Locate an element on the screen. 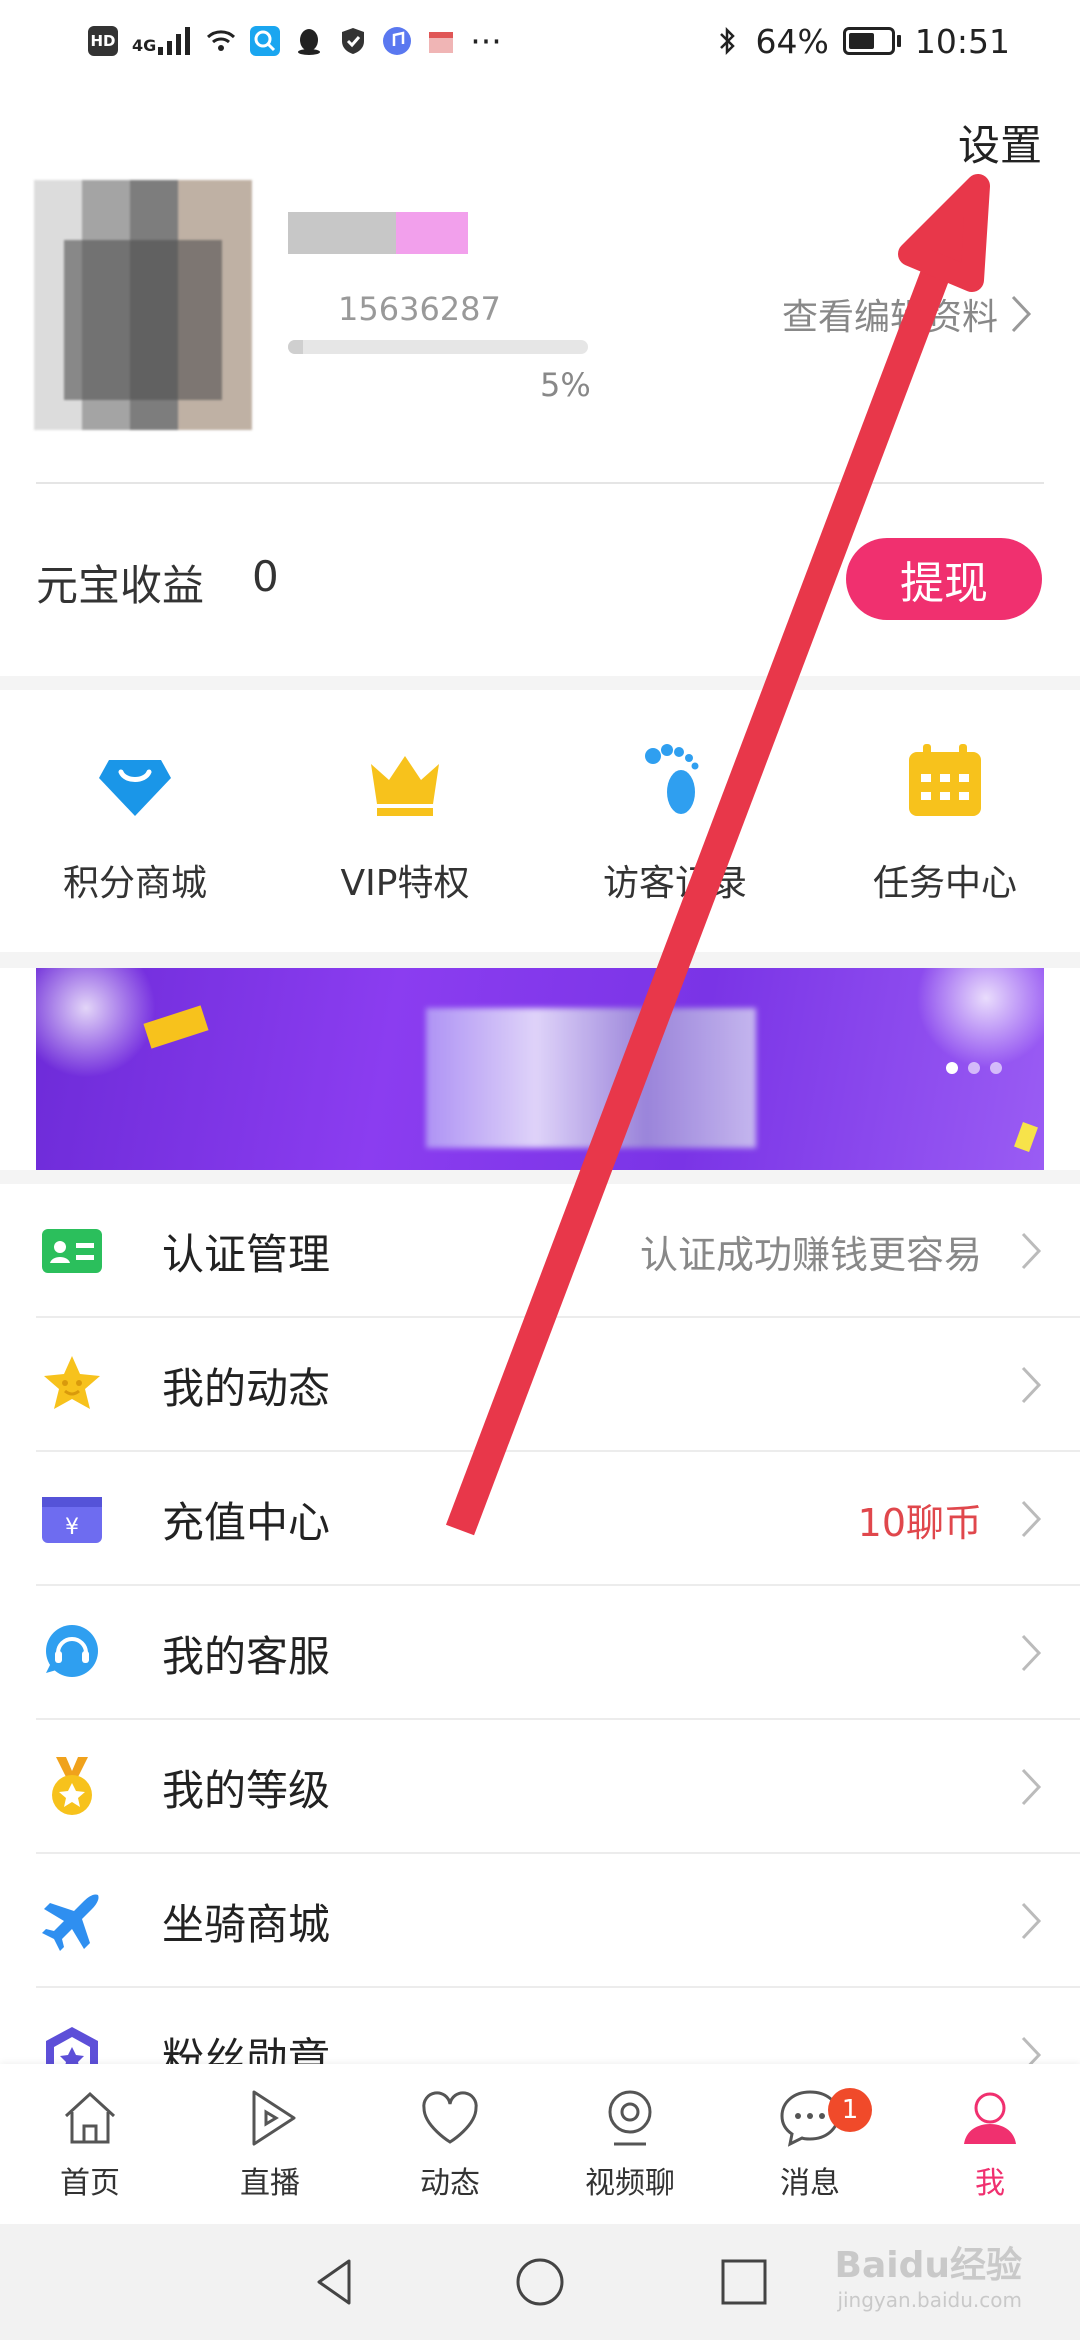 Image resolution: width=1080 pixels, height=2340 pixels. tab-label: 视频聊 is located at coordinates (630, 2183).